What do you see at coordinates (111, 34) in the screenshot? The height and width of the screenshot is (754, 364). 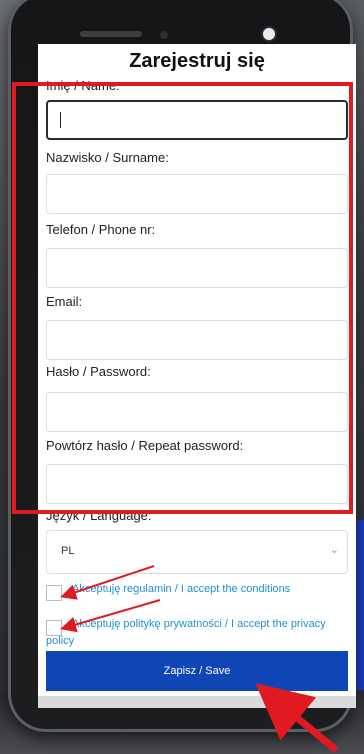 I see `speaker-icon` at bounding box center [111, 34].